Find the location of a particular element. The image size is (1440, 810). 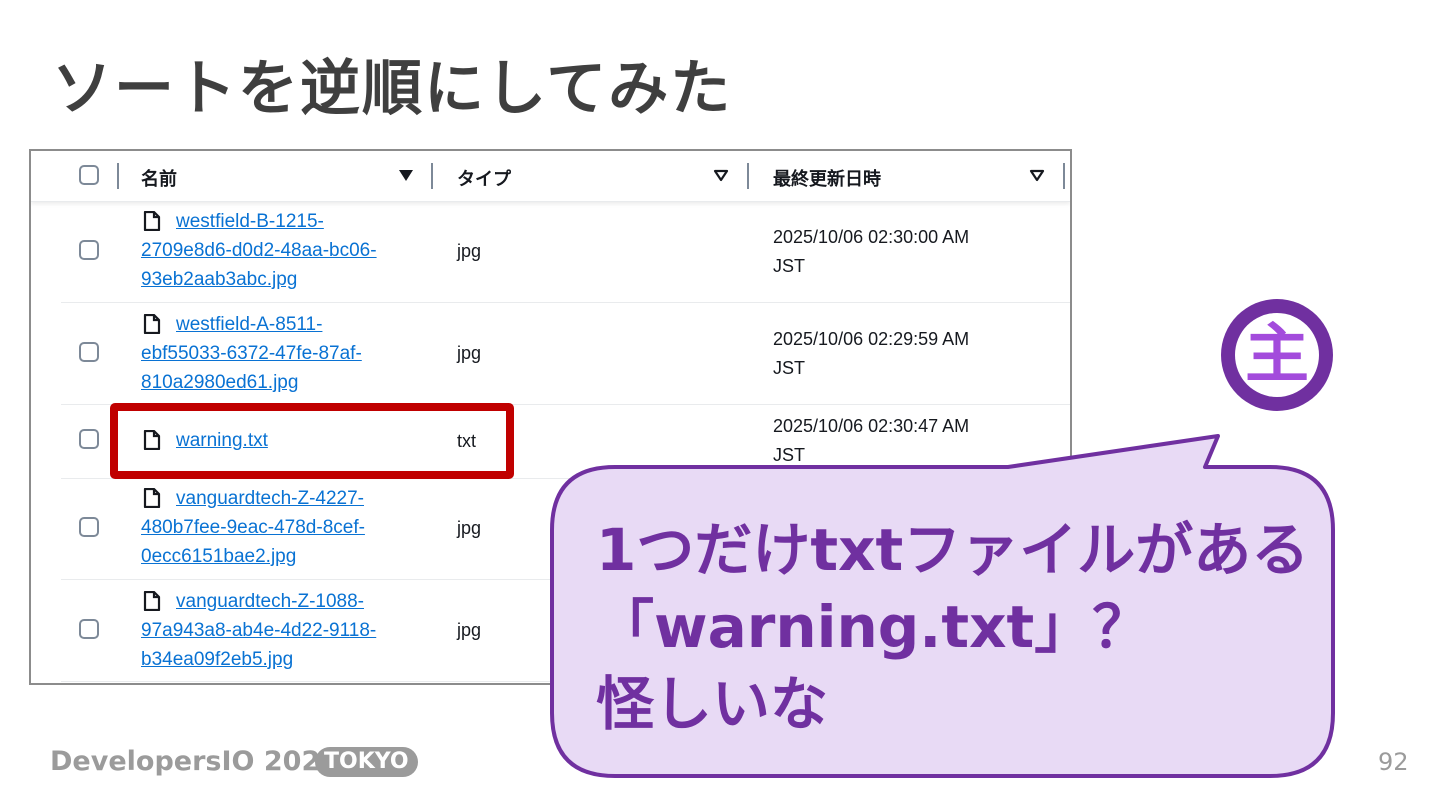

object-link: vanguardtech-Z-1088- is located at coordinates (270, 601).